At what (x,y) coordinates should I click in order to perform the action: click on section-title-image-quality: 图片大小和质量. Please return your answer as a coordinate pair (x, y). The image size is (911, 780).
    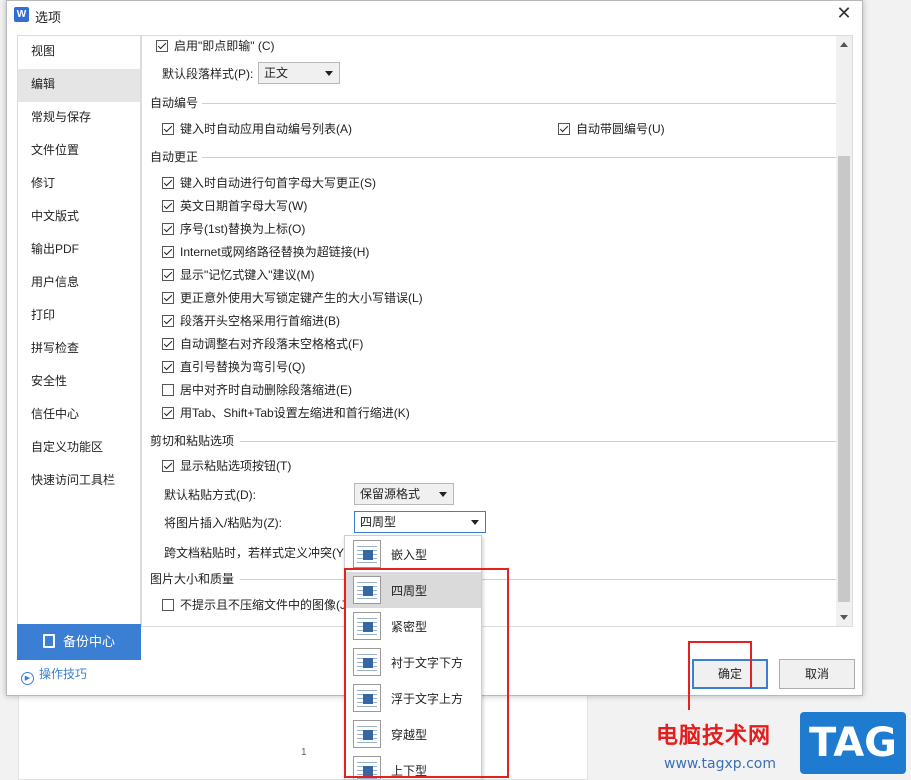
    Looking at the image, I should click on (192, 579).